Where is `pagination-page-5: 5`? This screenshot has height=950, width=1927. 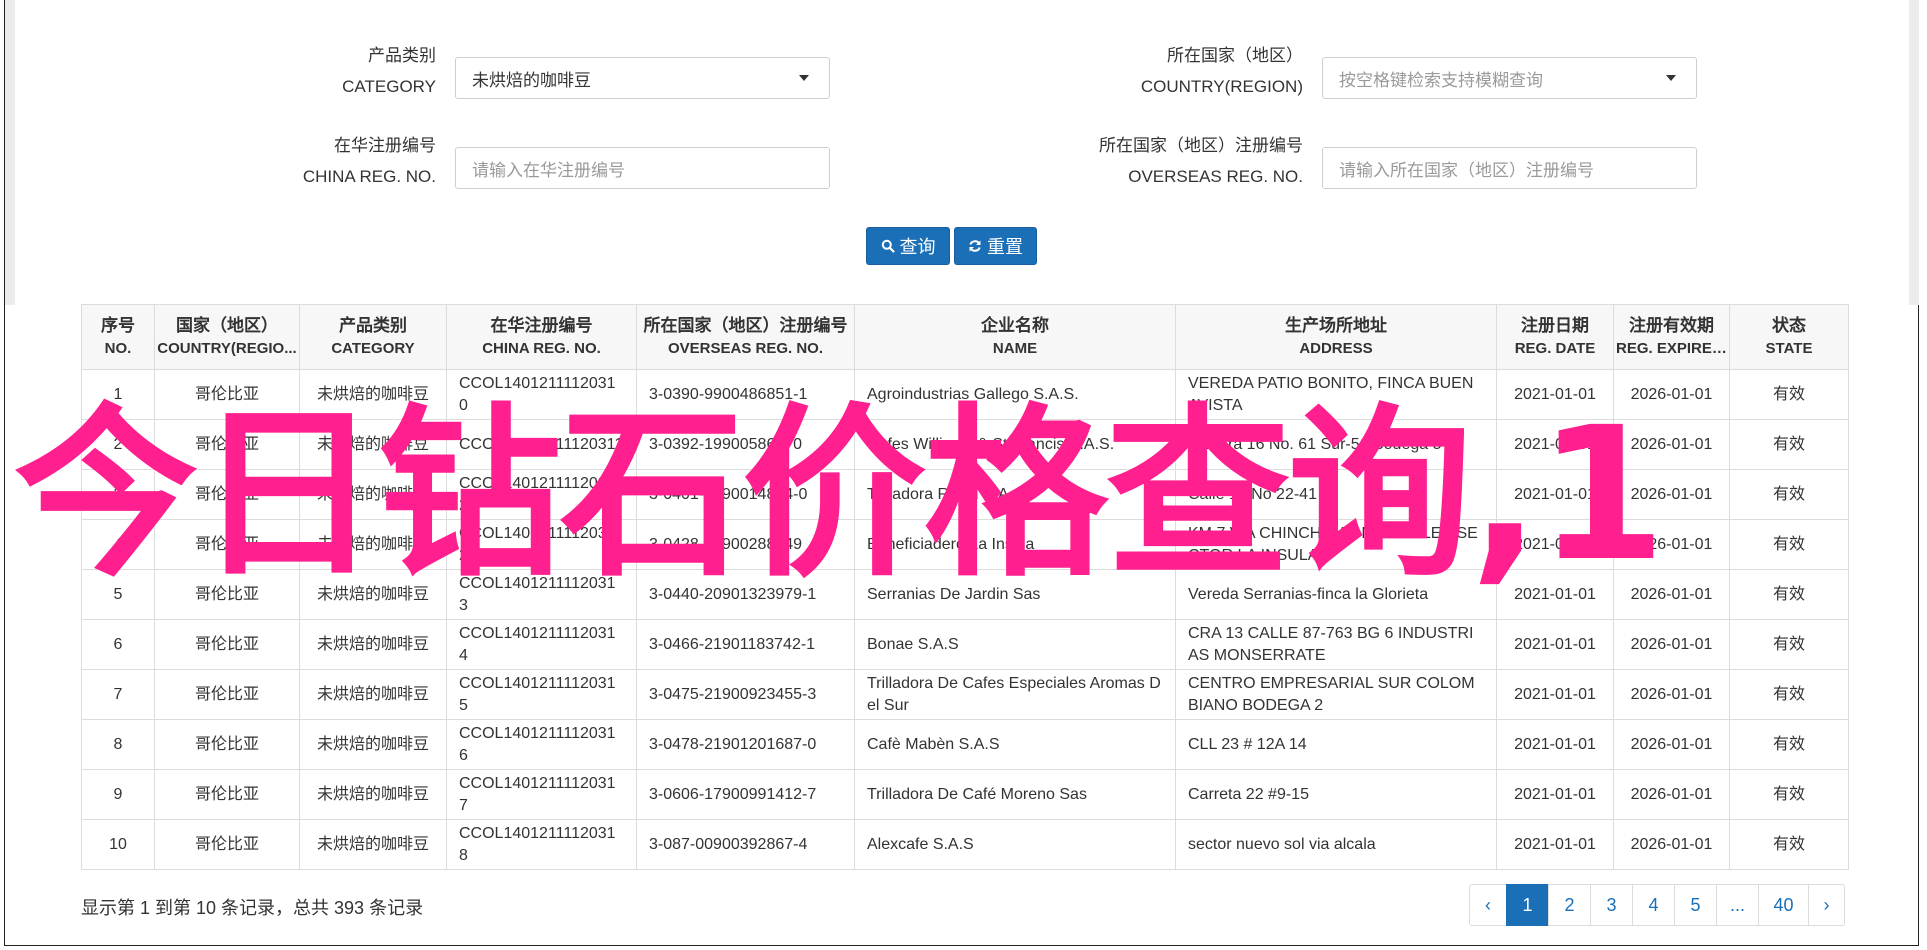 pagination-page-5: 5 is located at coordinates (1695, 905).